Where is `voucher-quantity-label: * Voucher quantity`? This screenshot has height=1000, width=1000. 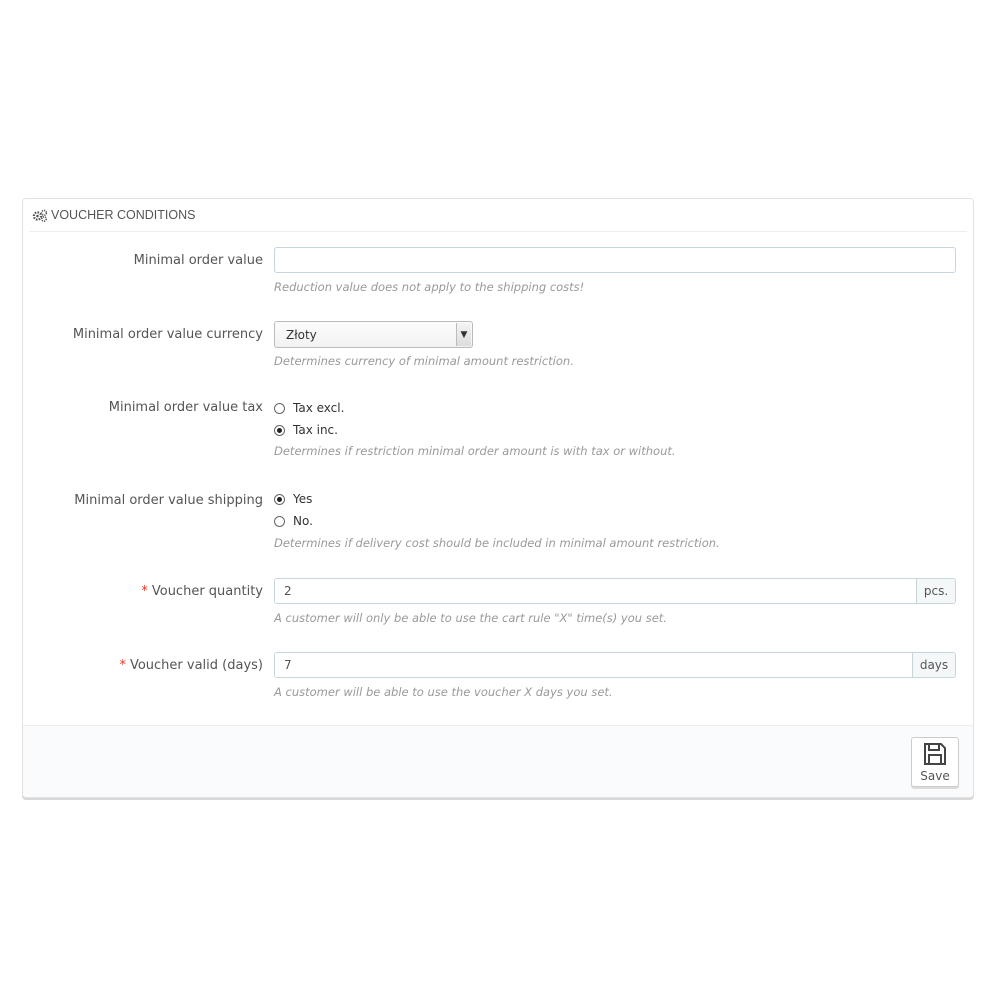 voucher-quantity-label: * Voucher quantity is located at coordinates (202, 591).